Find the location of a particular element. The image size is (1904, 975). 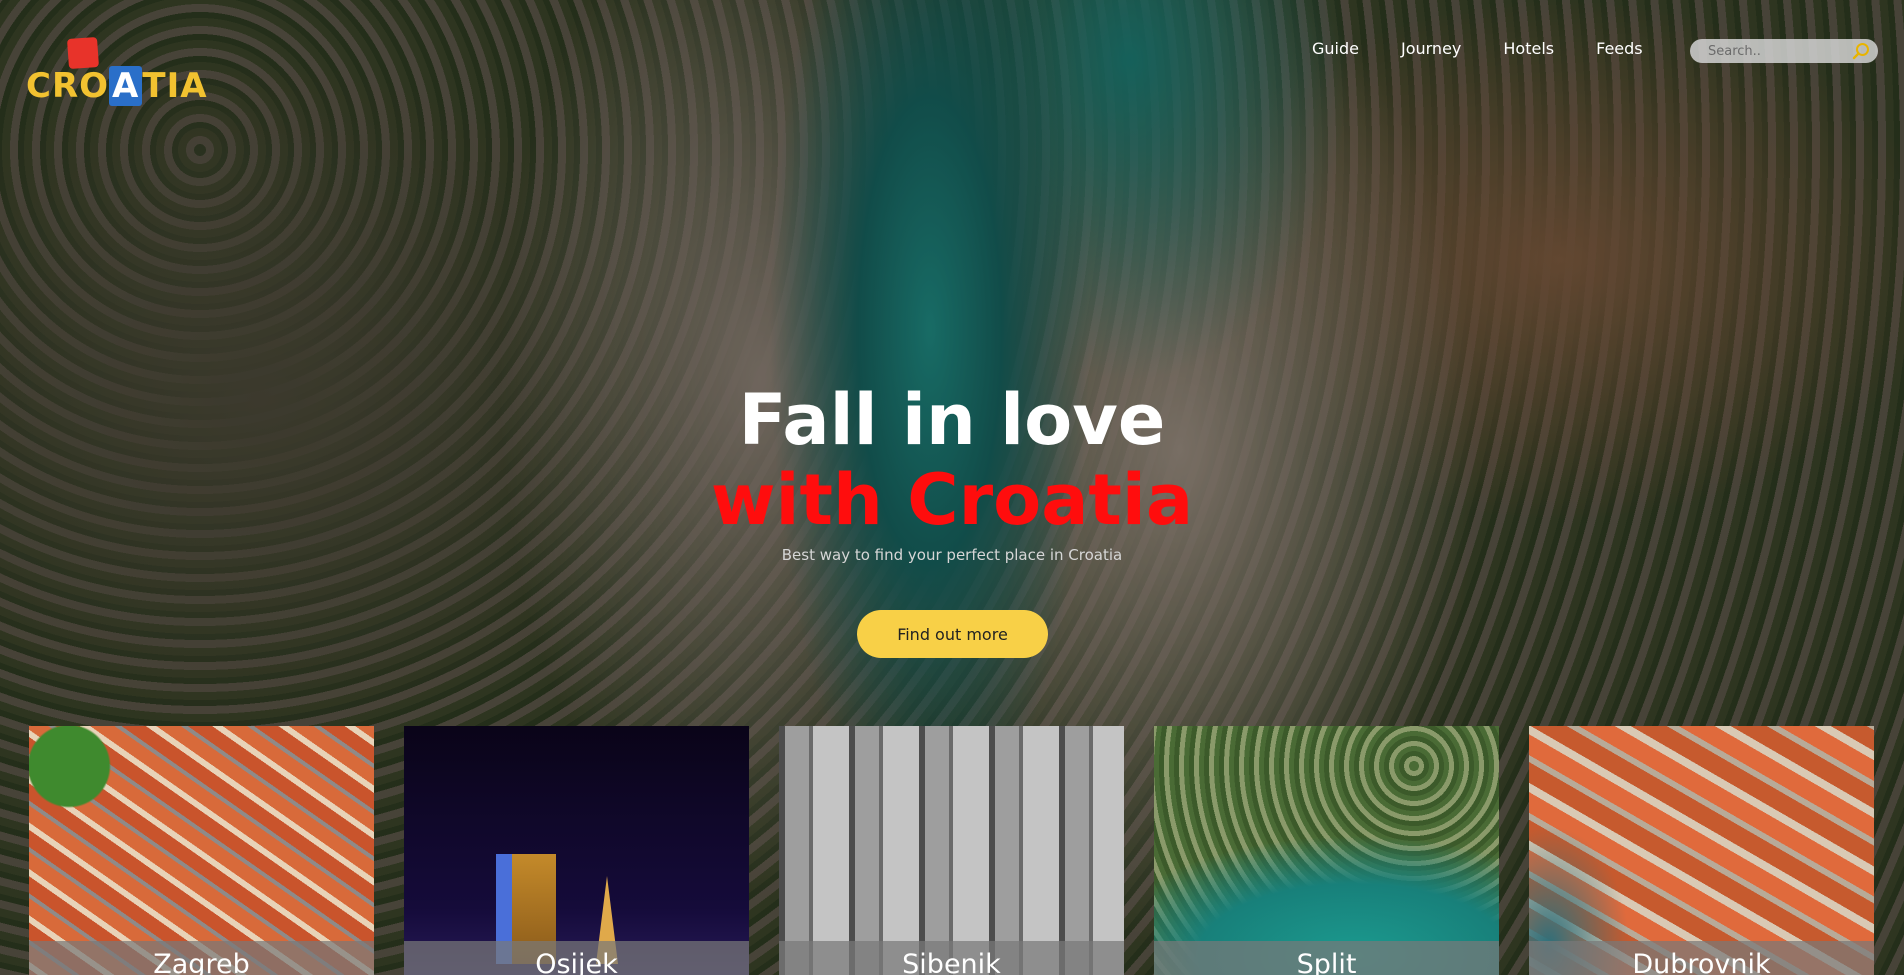

city-card-split: Split is located at coordinates (1326, 850).